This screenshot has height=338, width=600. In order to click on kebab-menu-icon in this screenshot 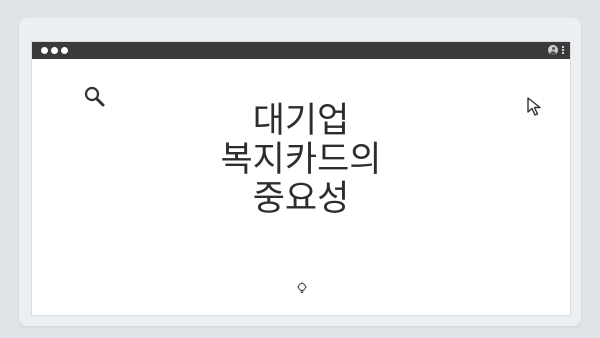, I will do `click(563, 50)`.